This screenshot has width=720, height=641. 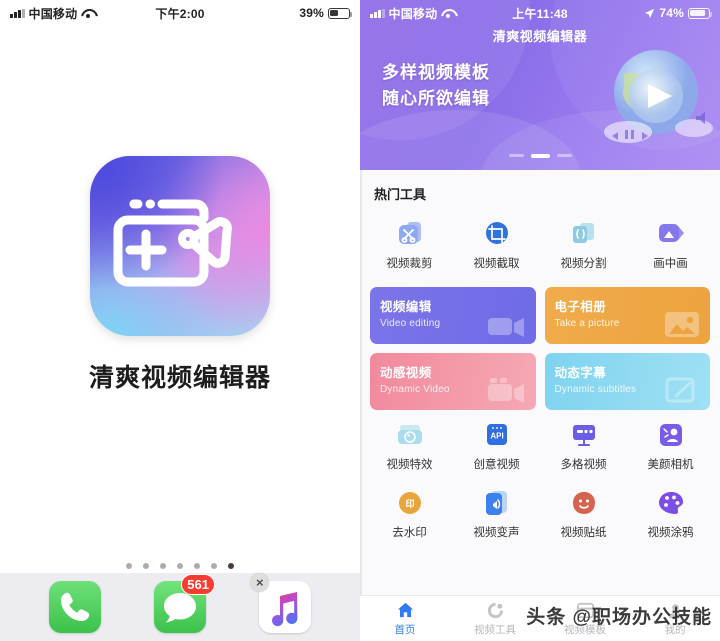 What do you see at coordinates (405, 609) in the screenshot?
I see `home-icon` at bounding box center [405, 609].